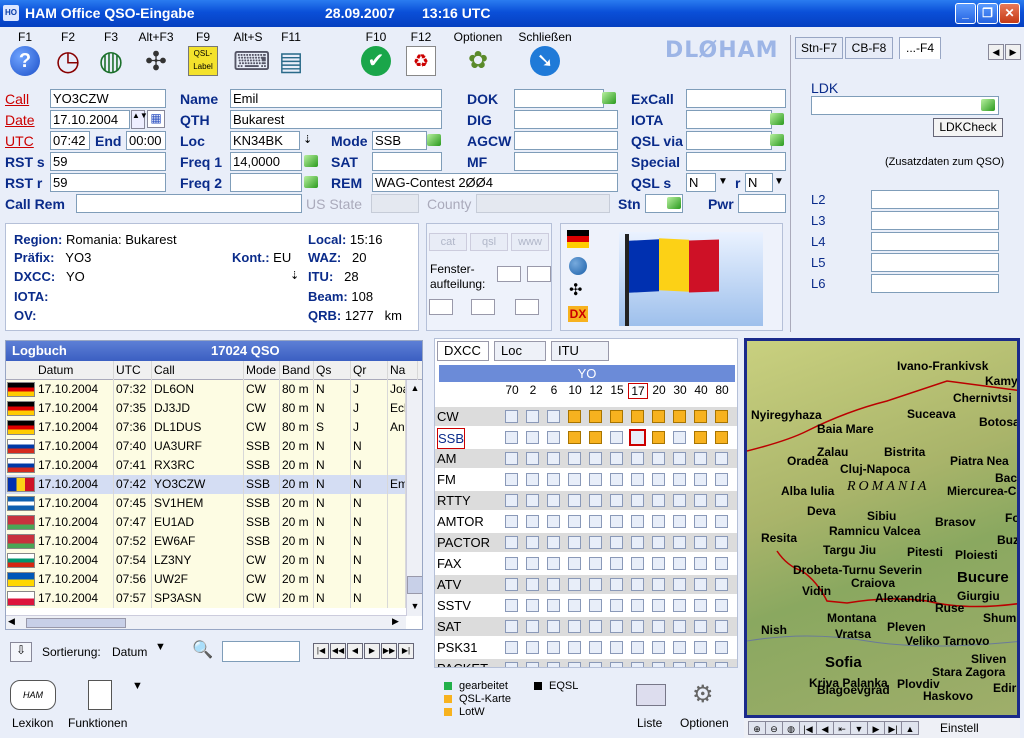 The image size is (1024, 738). What do you see at coordinates (203, 53) in the screenshot?
I see `toolbar-button-f9: F9 QSL-Label` at bounding box center [203, 53].